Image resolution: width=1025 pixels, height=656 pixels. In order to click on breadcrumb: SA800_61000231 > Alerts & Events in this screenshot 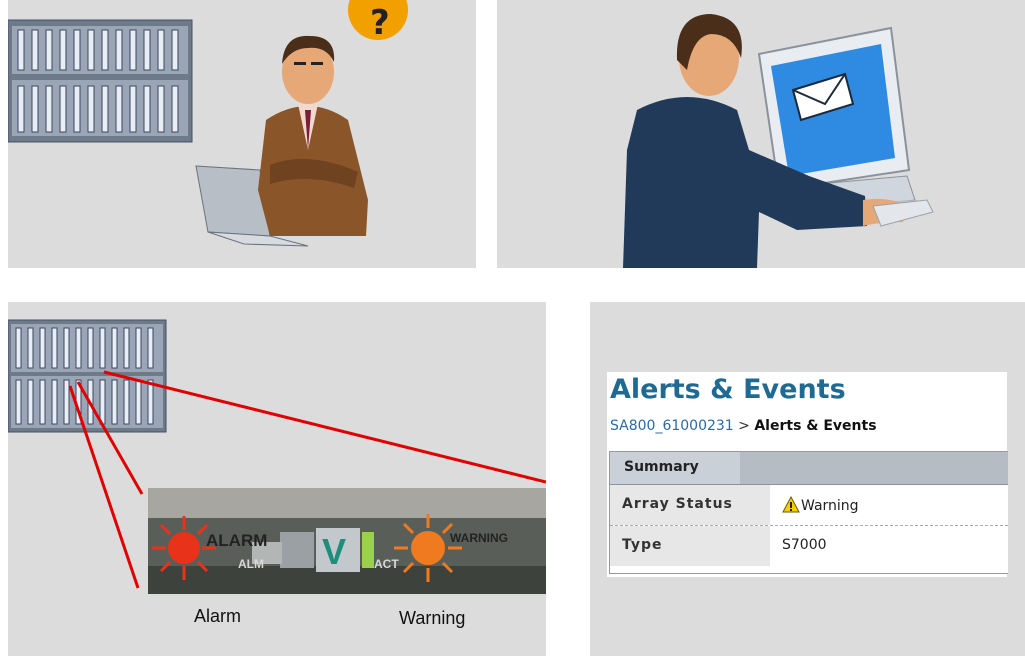, I will do `click(743, 426)`.